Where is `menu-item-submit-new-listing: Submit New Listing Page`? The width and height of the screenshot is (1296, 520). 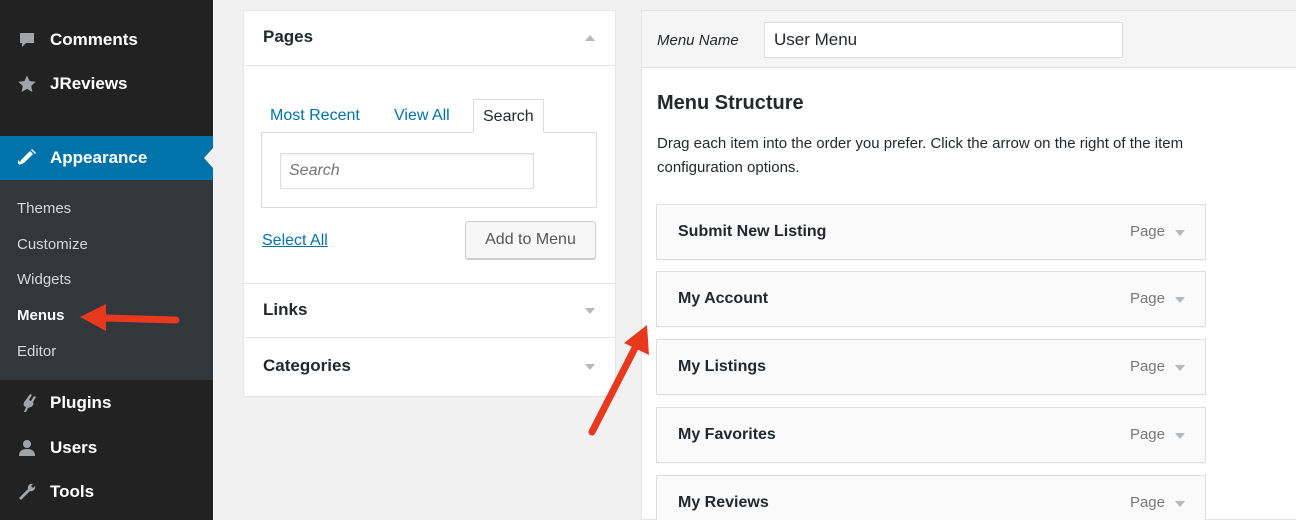 menu-item-submit-new-listing: Submit New Listing Page is located at coordinates (931, 232).